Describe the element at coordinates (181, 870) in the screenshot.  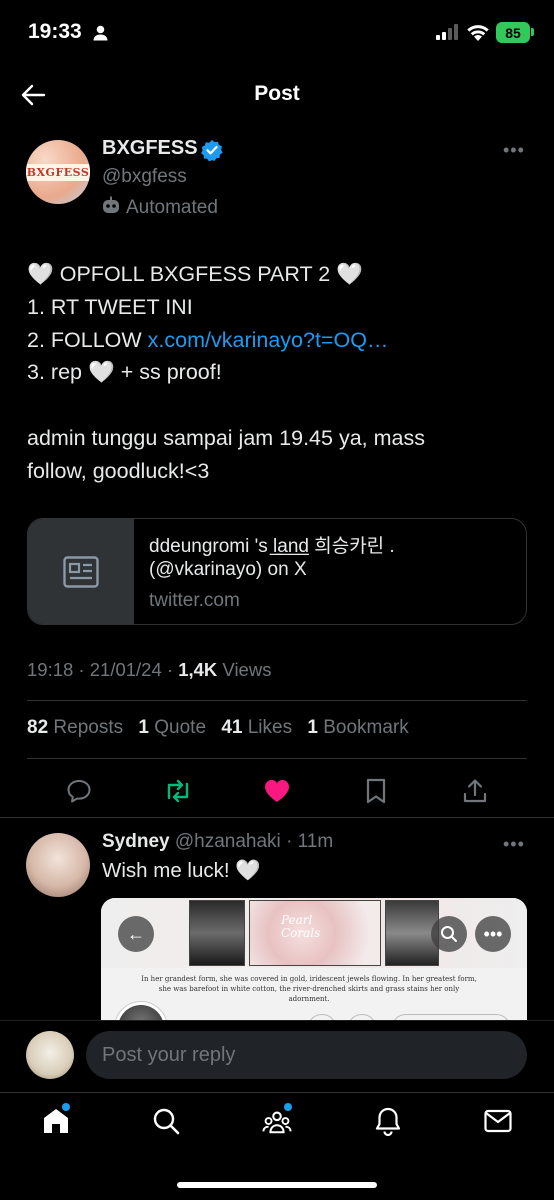
I see `reply-text: Wish me luck! 🤍` at that location.